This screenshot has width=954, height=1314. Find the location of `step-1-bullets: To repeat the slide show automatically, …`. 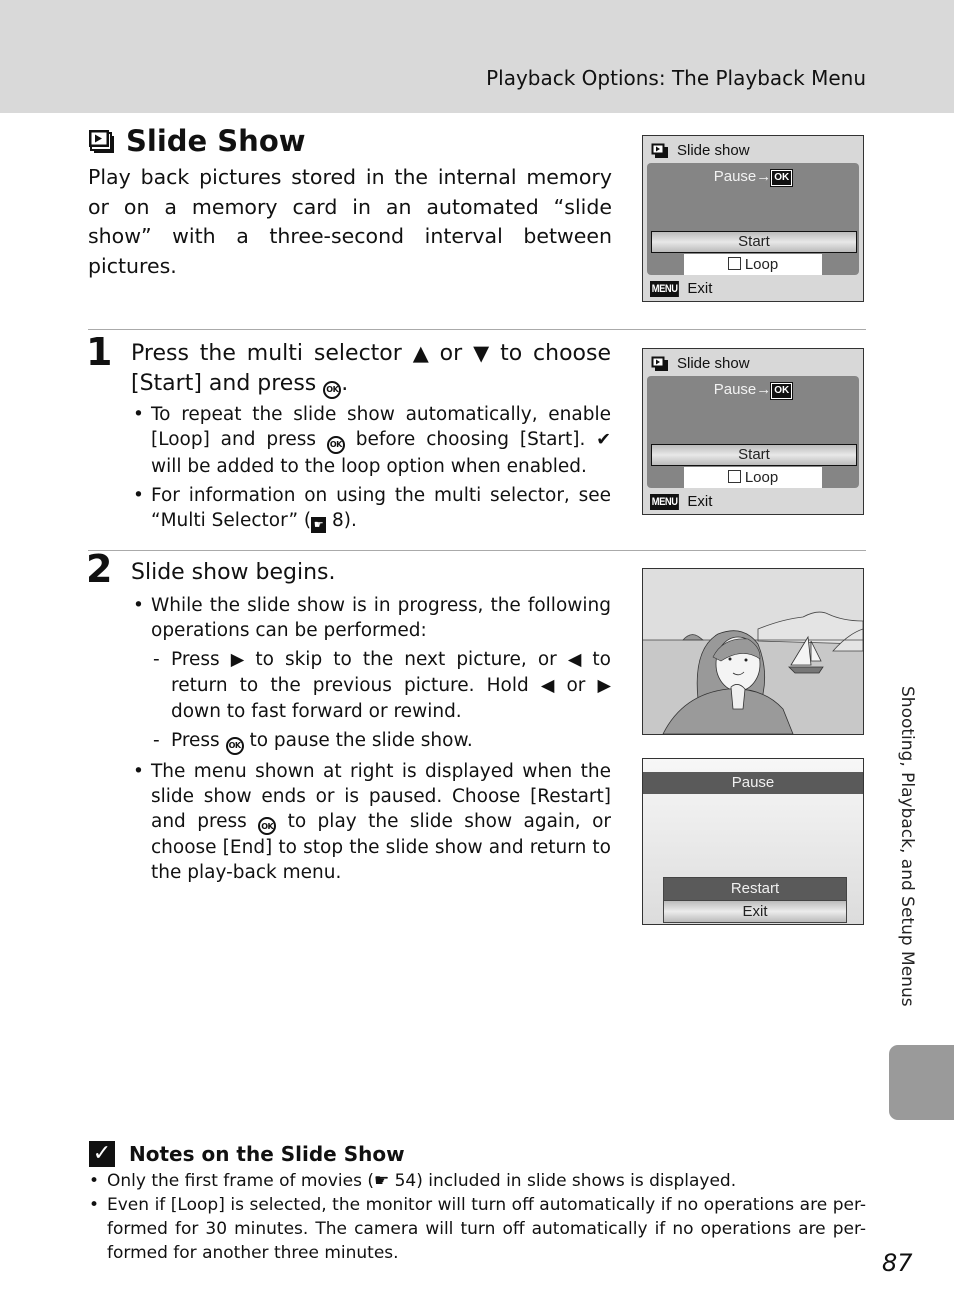

step-1-bullets: To repeat the slide show automatically, … is located at coordinates (371, 469).